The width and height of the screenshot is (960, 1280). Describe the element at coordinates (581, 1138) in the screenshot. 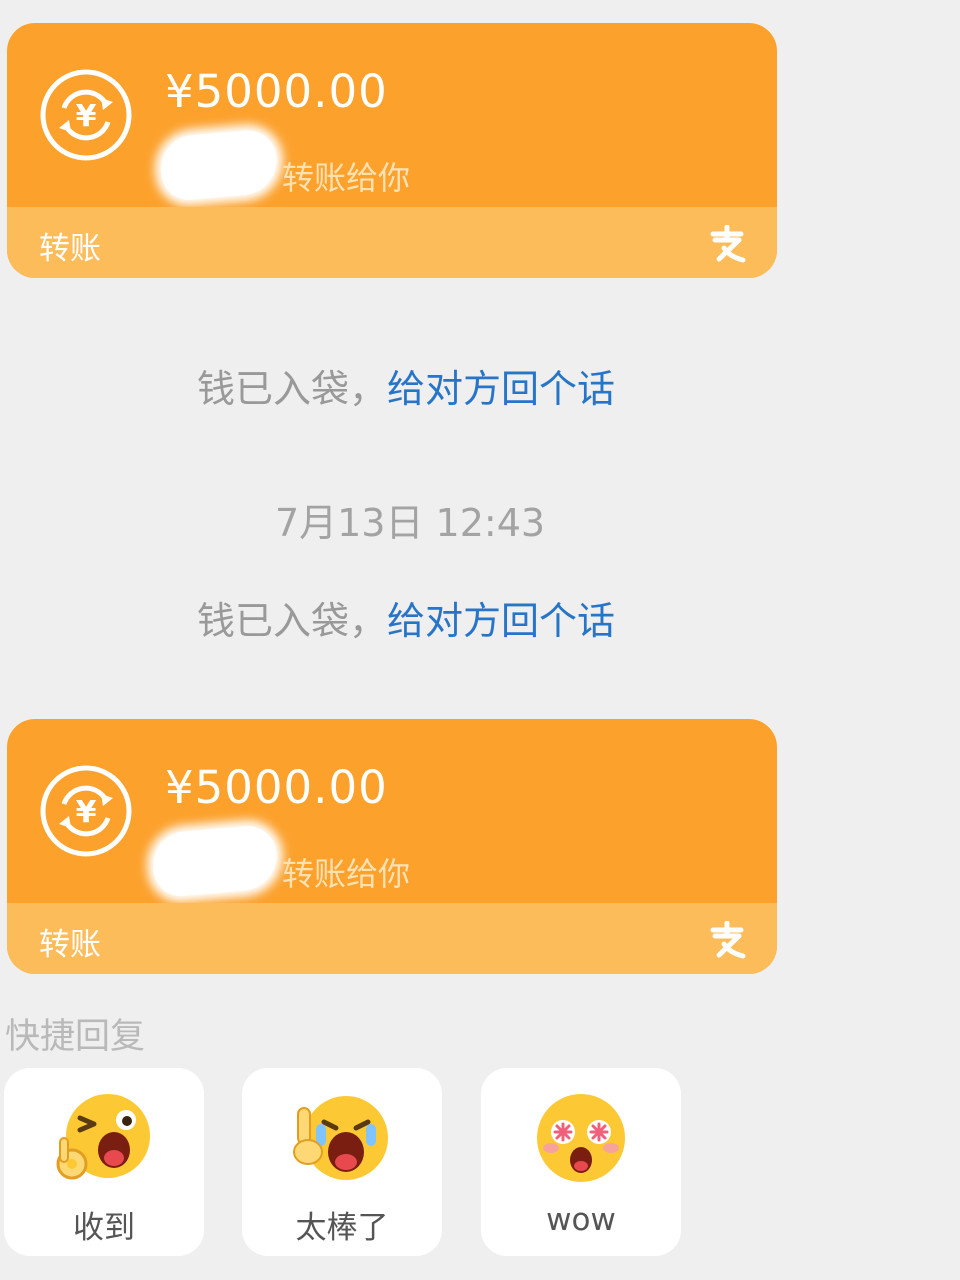

I see `star-eyes-emoji-icon` at that location.